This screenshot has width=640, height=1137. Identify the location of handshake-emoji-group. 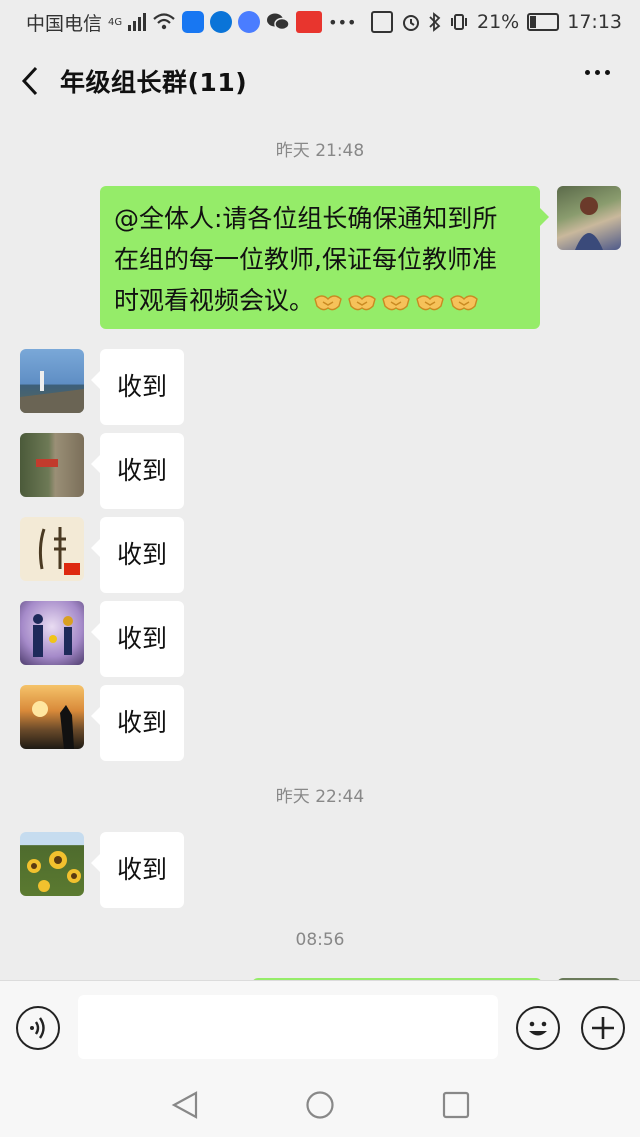
(399, 300).